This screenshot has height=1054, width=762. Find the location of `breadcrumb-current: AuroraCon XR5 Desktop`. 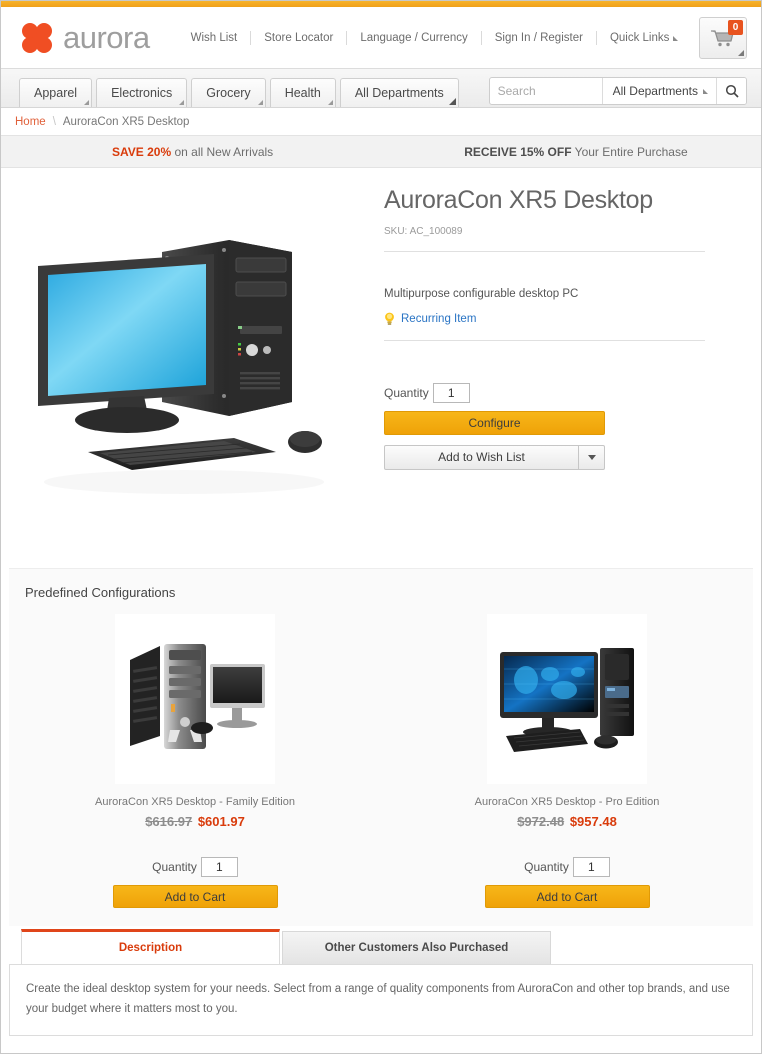

breadcrumb-current: AuroraCon XR5 Desktop is located at coordinates (126, 121).